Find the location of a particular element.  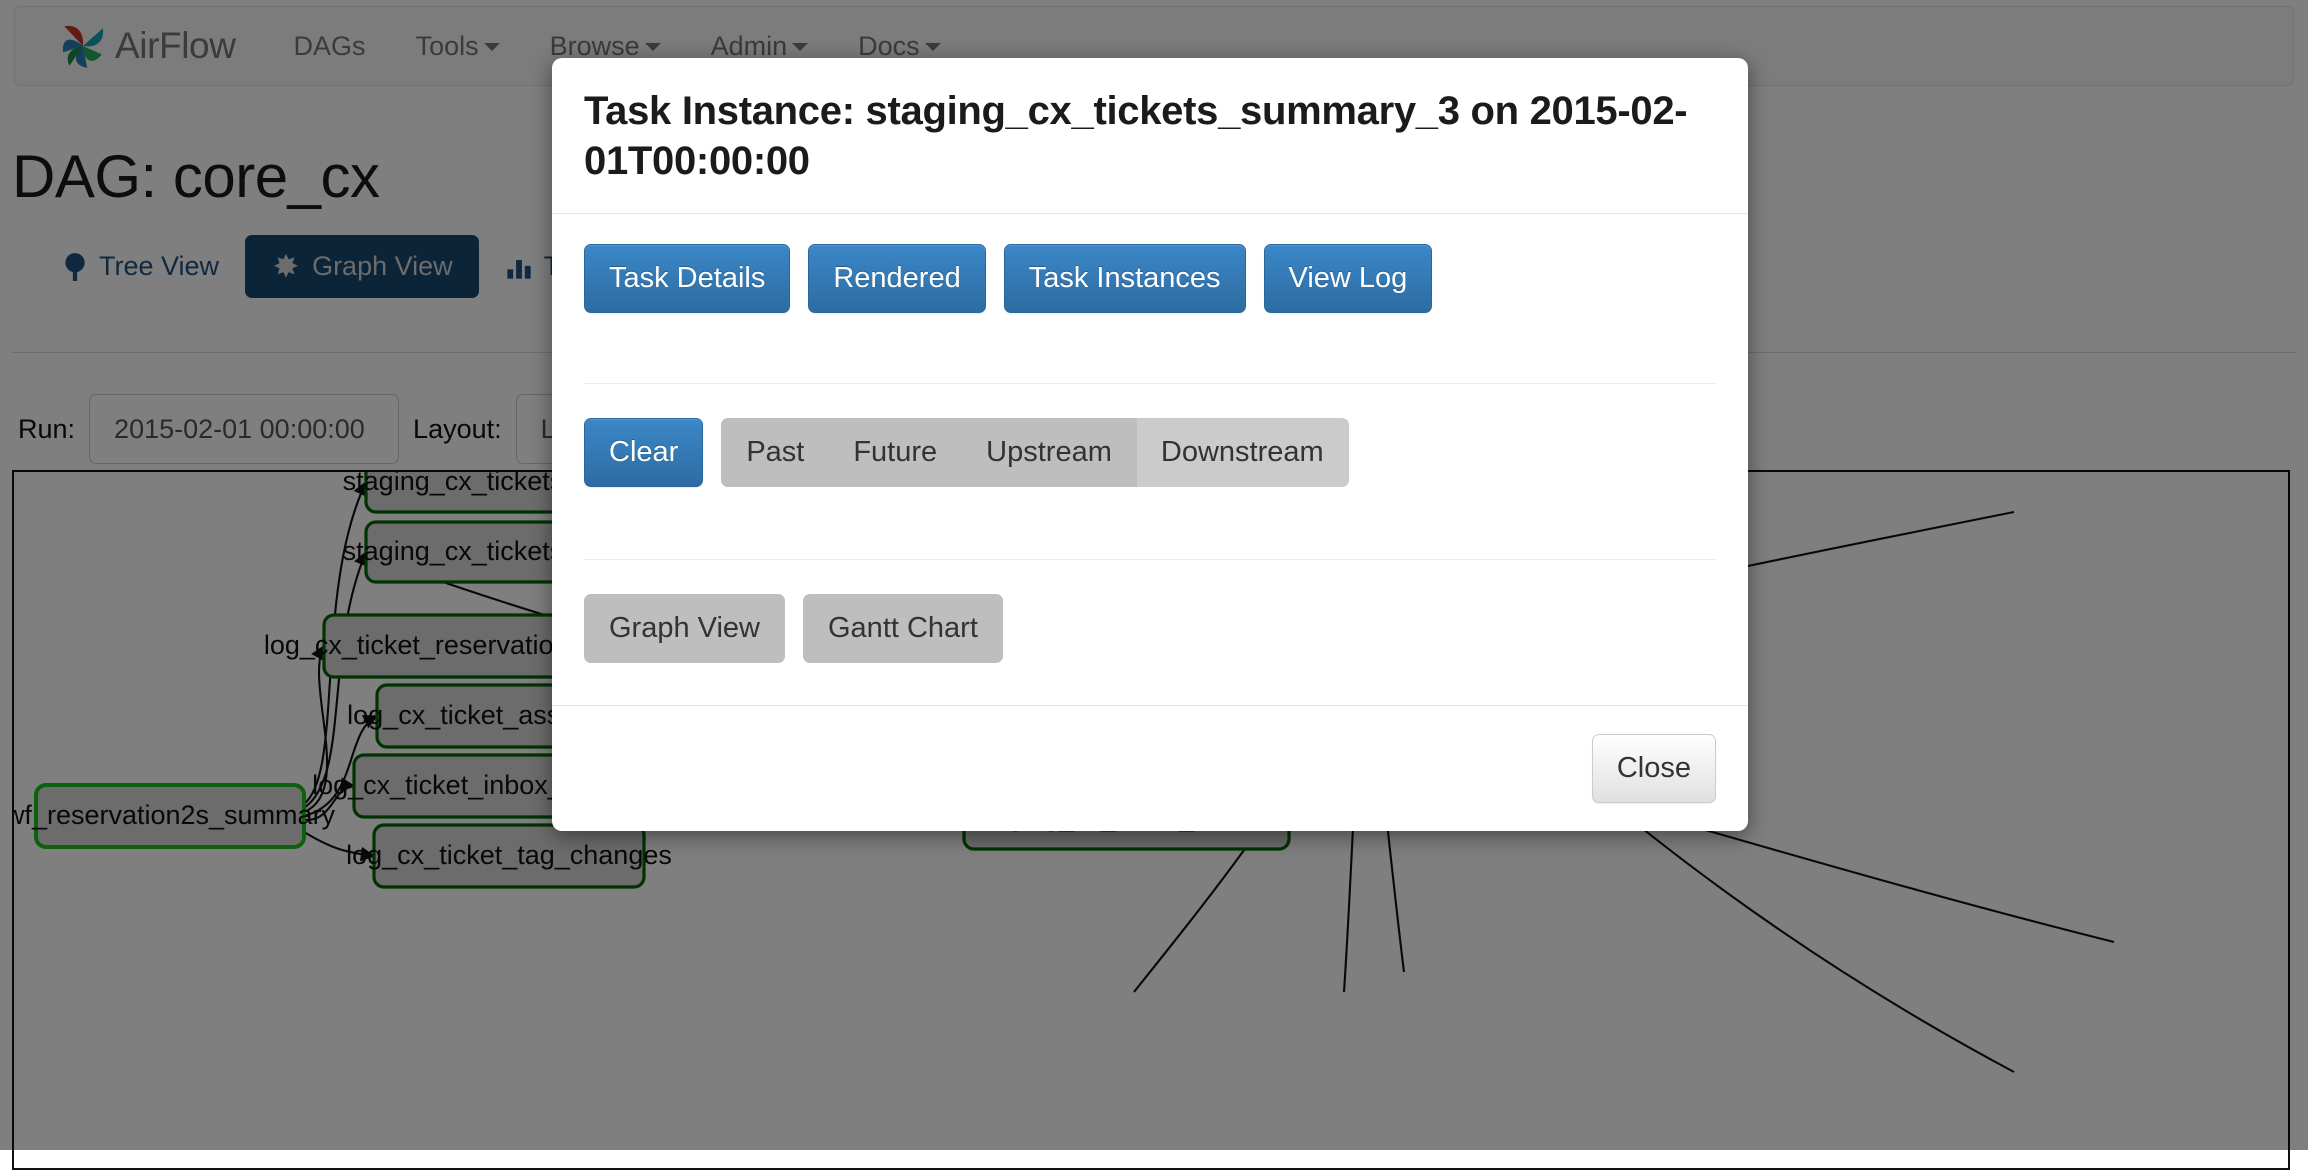

task-instances-button: Task Instances is located at coordinates (1125, 278).